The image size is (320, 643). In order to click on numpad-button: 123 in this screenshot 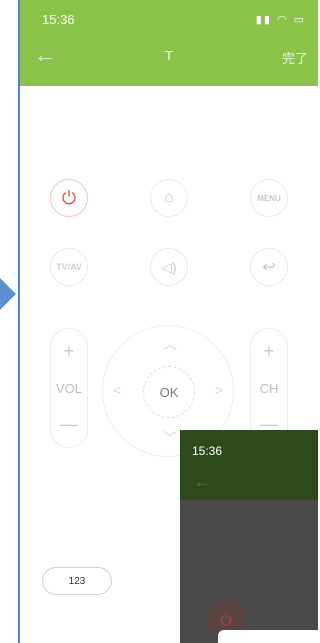, I will do `click(77, 581)`.